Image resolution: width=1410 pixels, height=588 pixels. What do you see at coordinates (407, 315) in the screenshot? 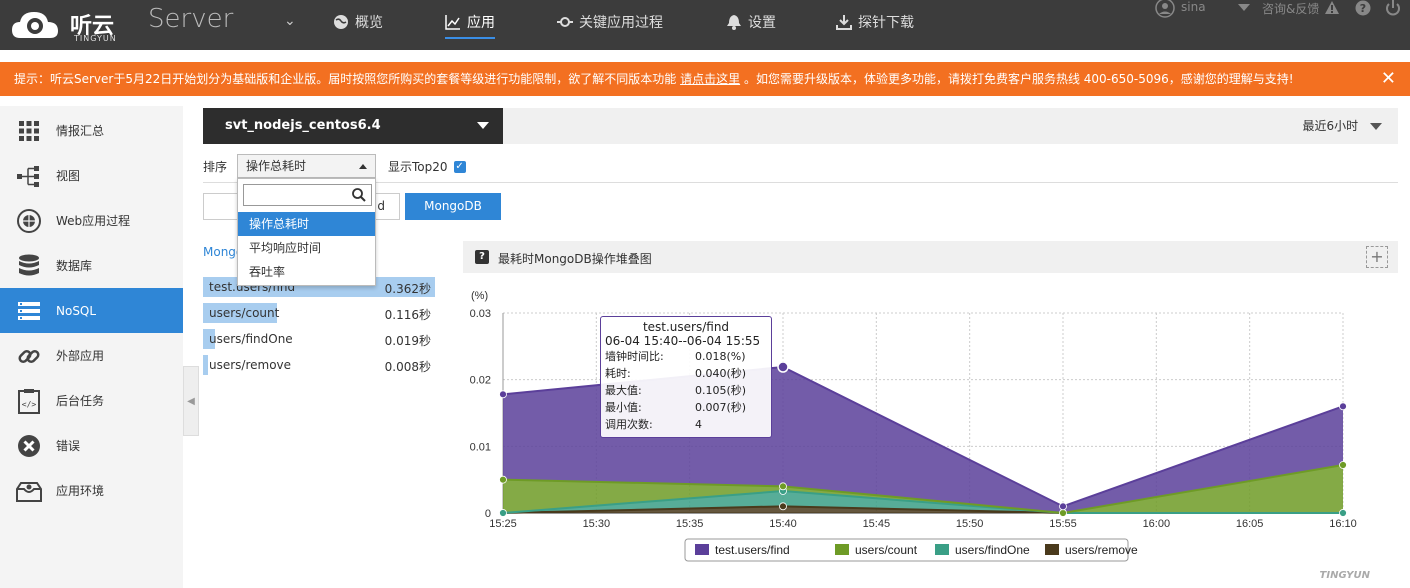
I see `rank-value: 0.116秒` at bounding box center [407, 315].